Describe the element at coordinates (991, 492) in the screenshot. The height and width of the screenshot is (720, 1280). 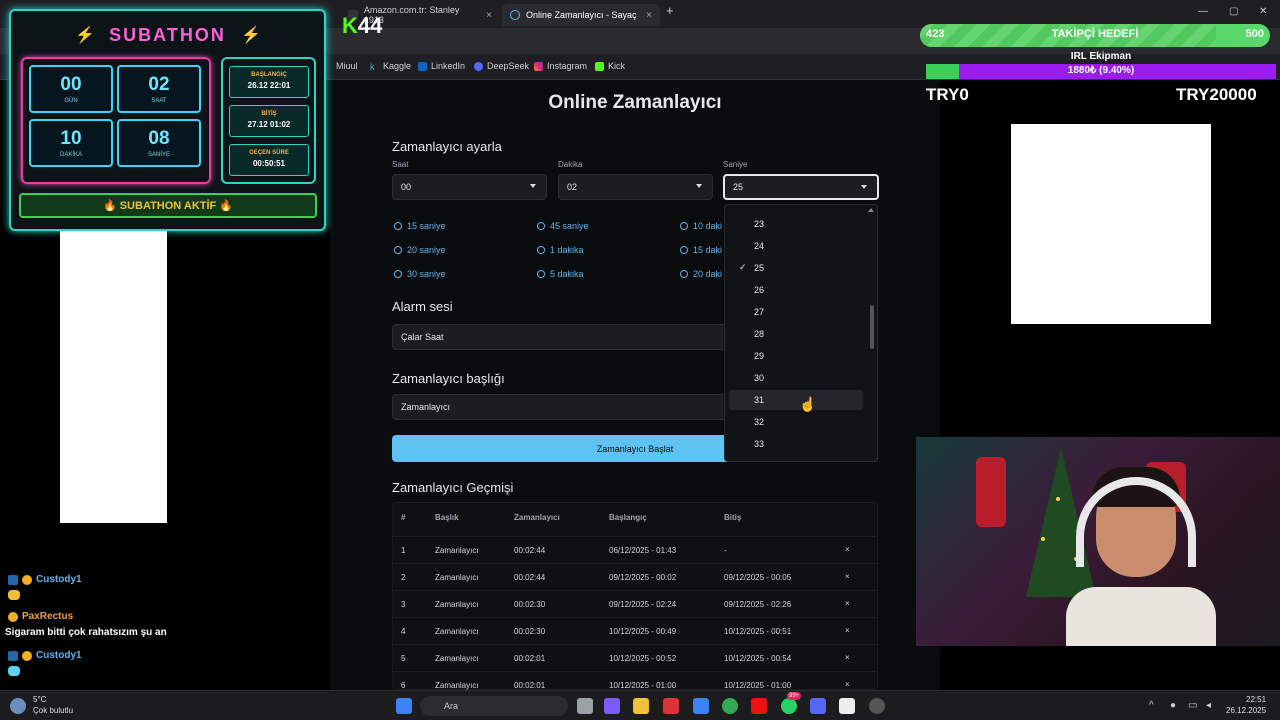
I see `santa-figure` at that location.